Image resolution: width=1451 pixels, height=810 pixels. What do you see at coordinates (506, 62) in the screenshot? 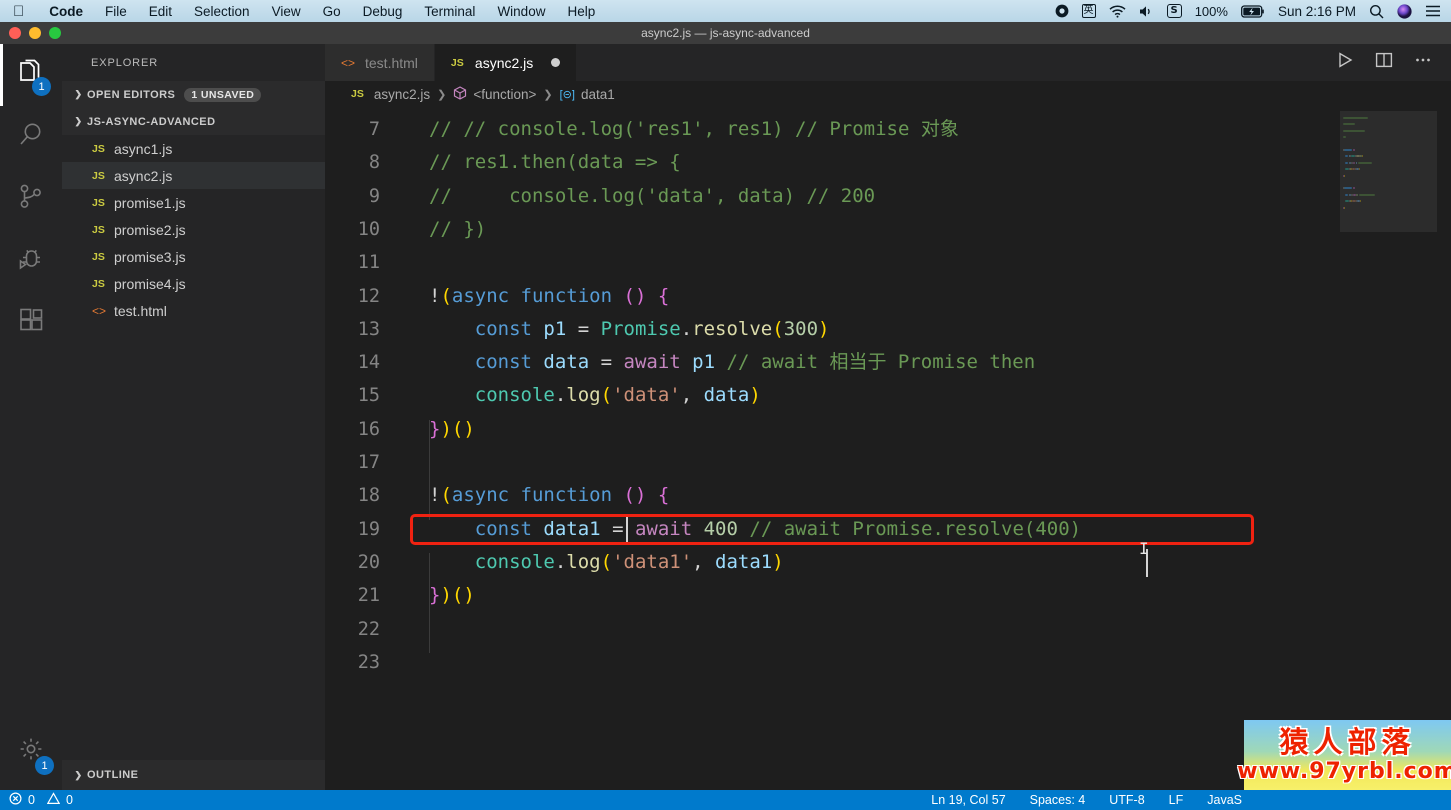
I see `tab-async2-js: JS async2.js` at bounding box center [506, 62].